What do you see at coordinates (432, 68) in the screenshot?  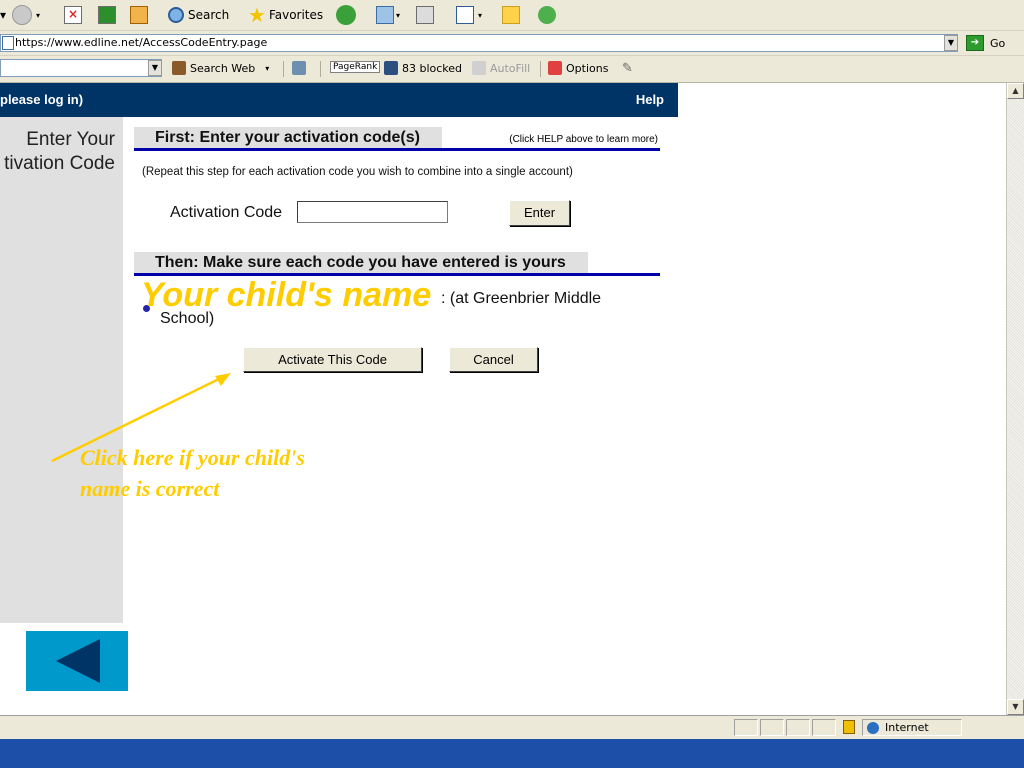 I see `blocked-label: 83 blocked` at bounding box center [432, 68].